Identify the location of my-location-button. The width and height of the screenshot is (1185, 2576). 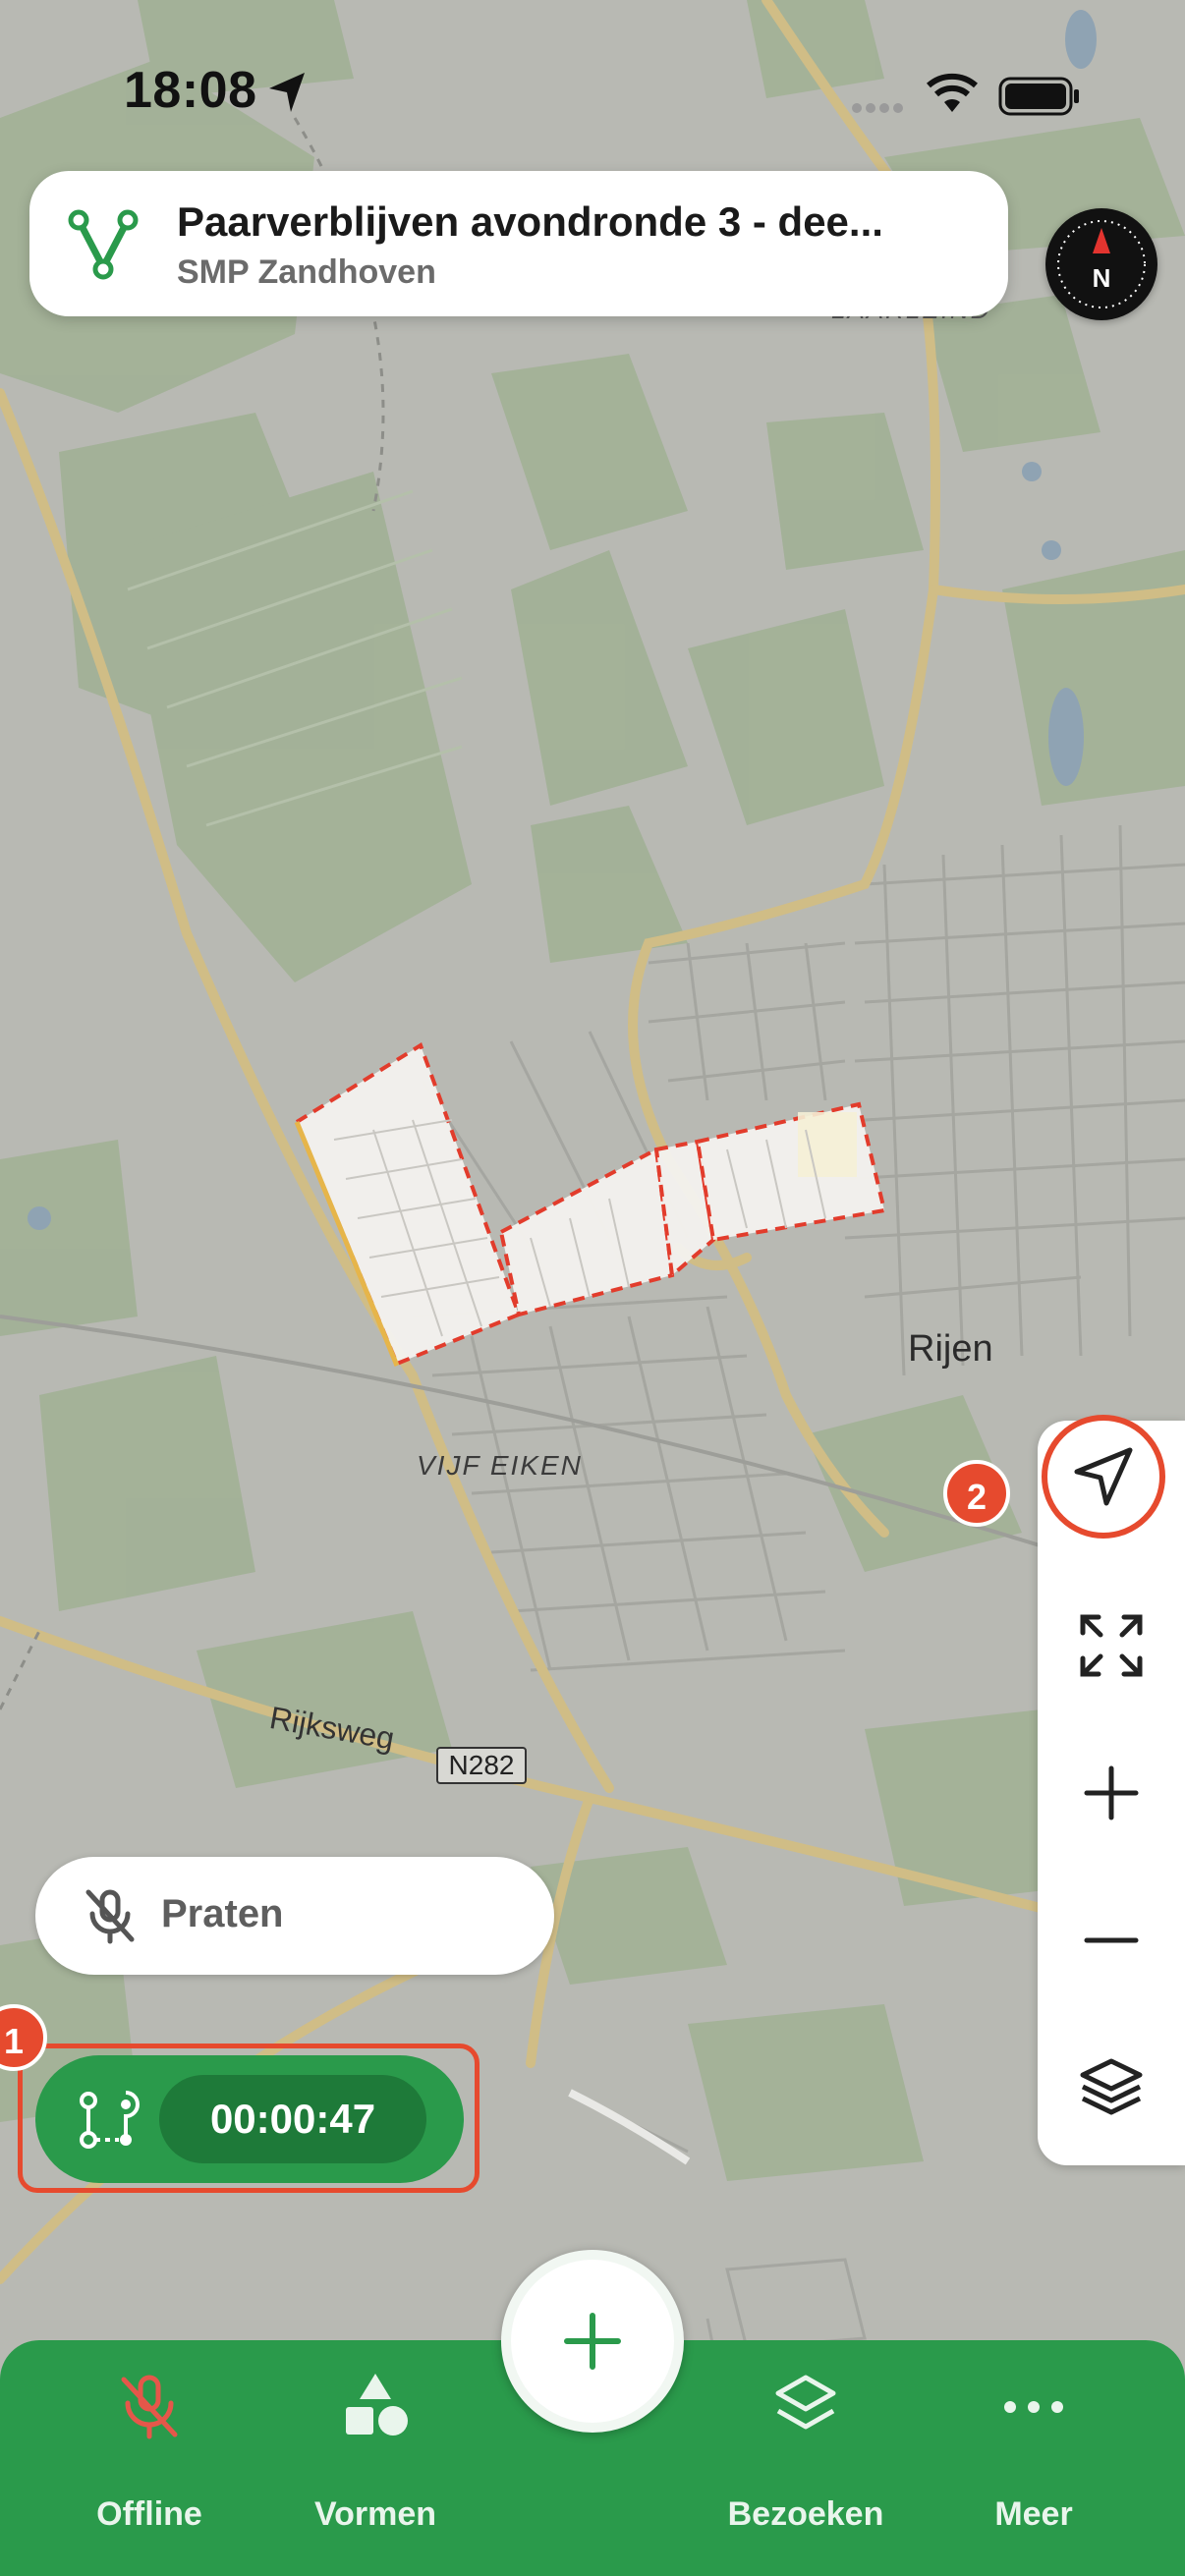
(1104, 1477).